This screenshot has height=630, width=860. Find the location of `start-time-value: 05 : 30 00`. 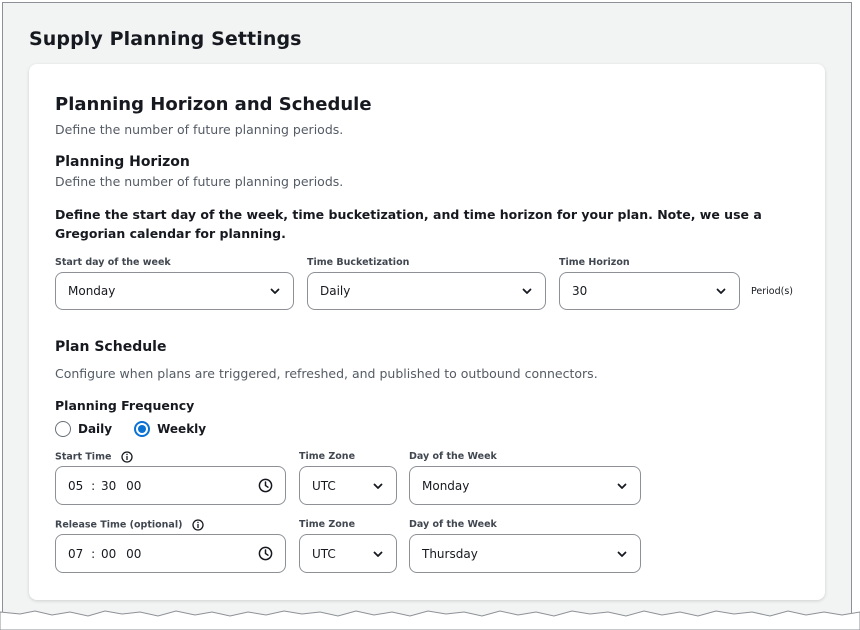

start-time-value: 05 : 30 00 is located at coordinates (104, 486).